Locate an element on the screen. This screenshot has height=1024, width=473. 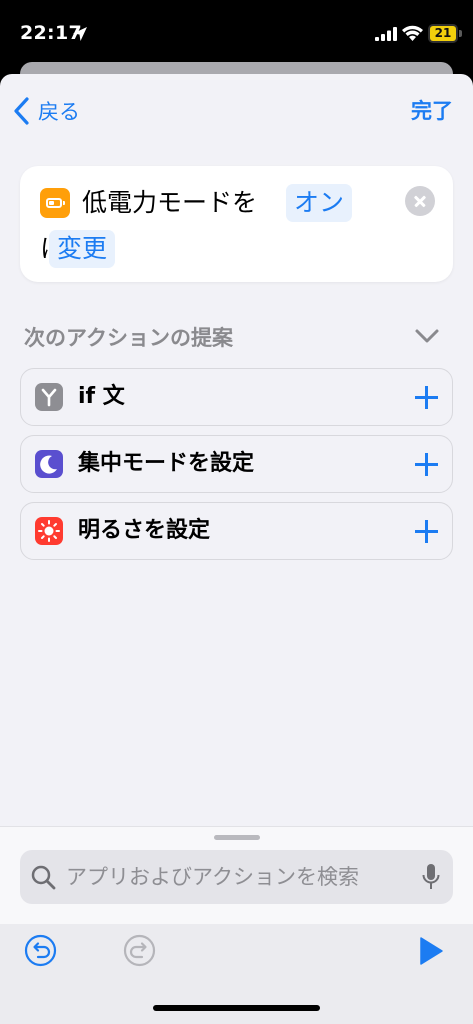
location-arrow-icon is located at coordinates (80, 34).